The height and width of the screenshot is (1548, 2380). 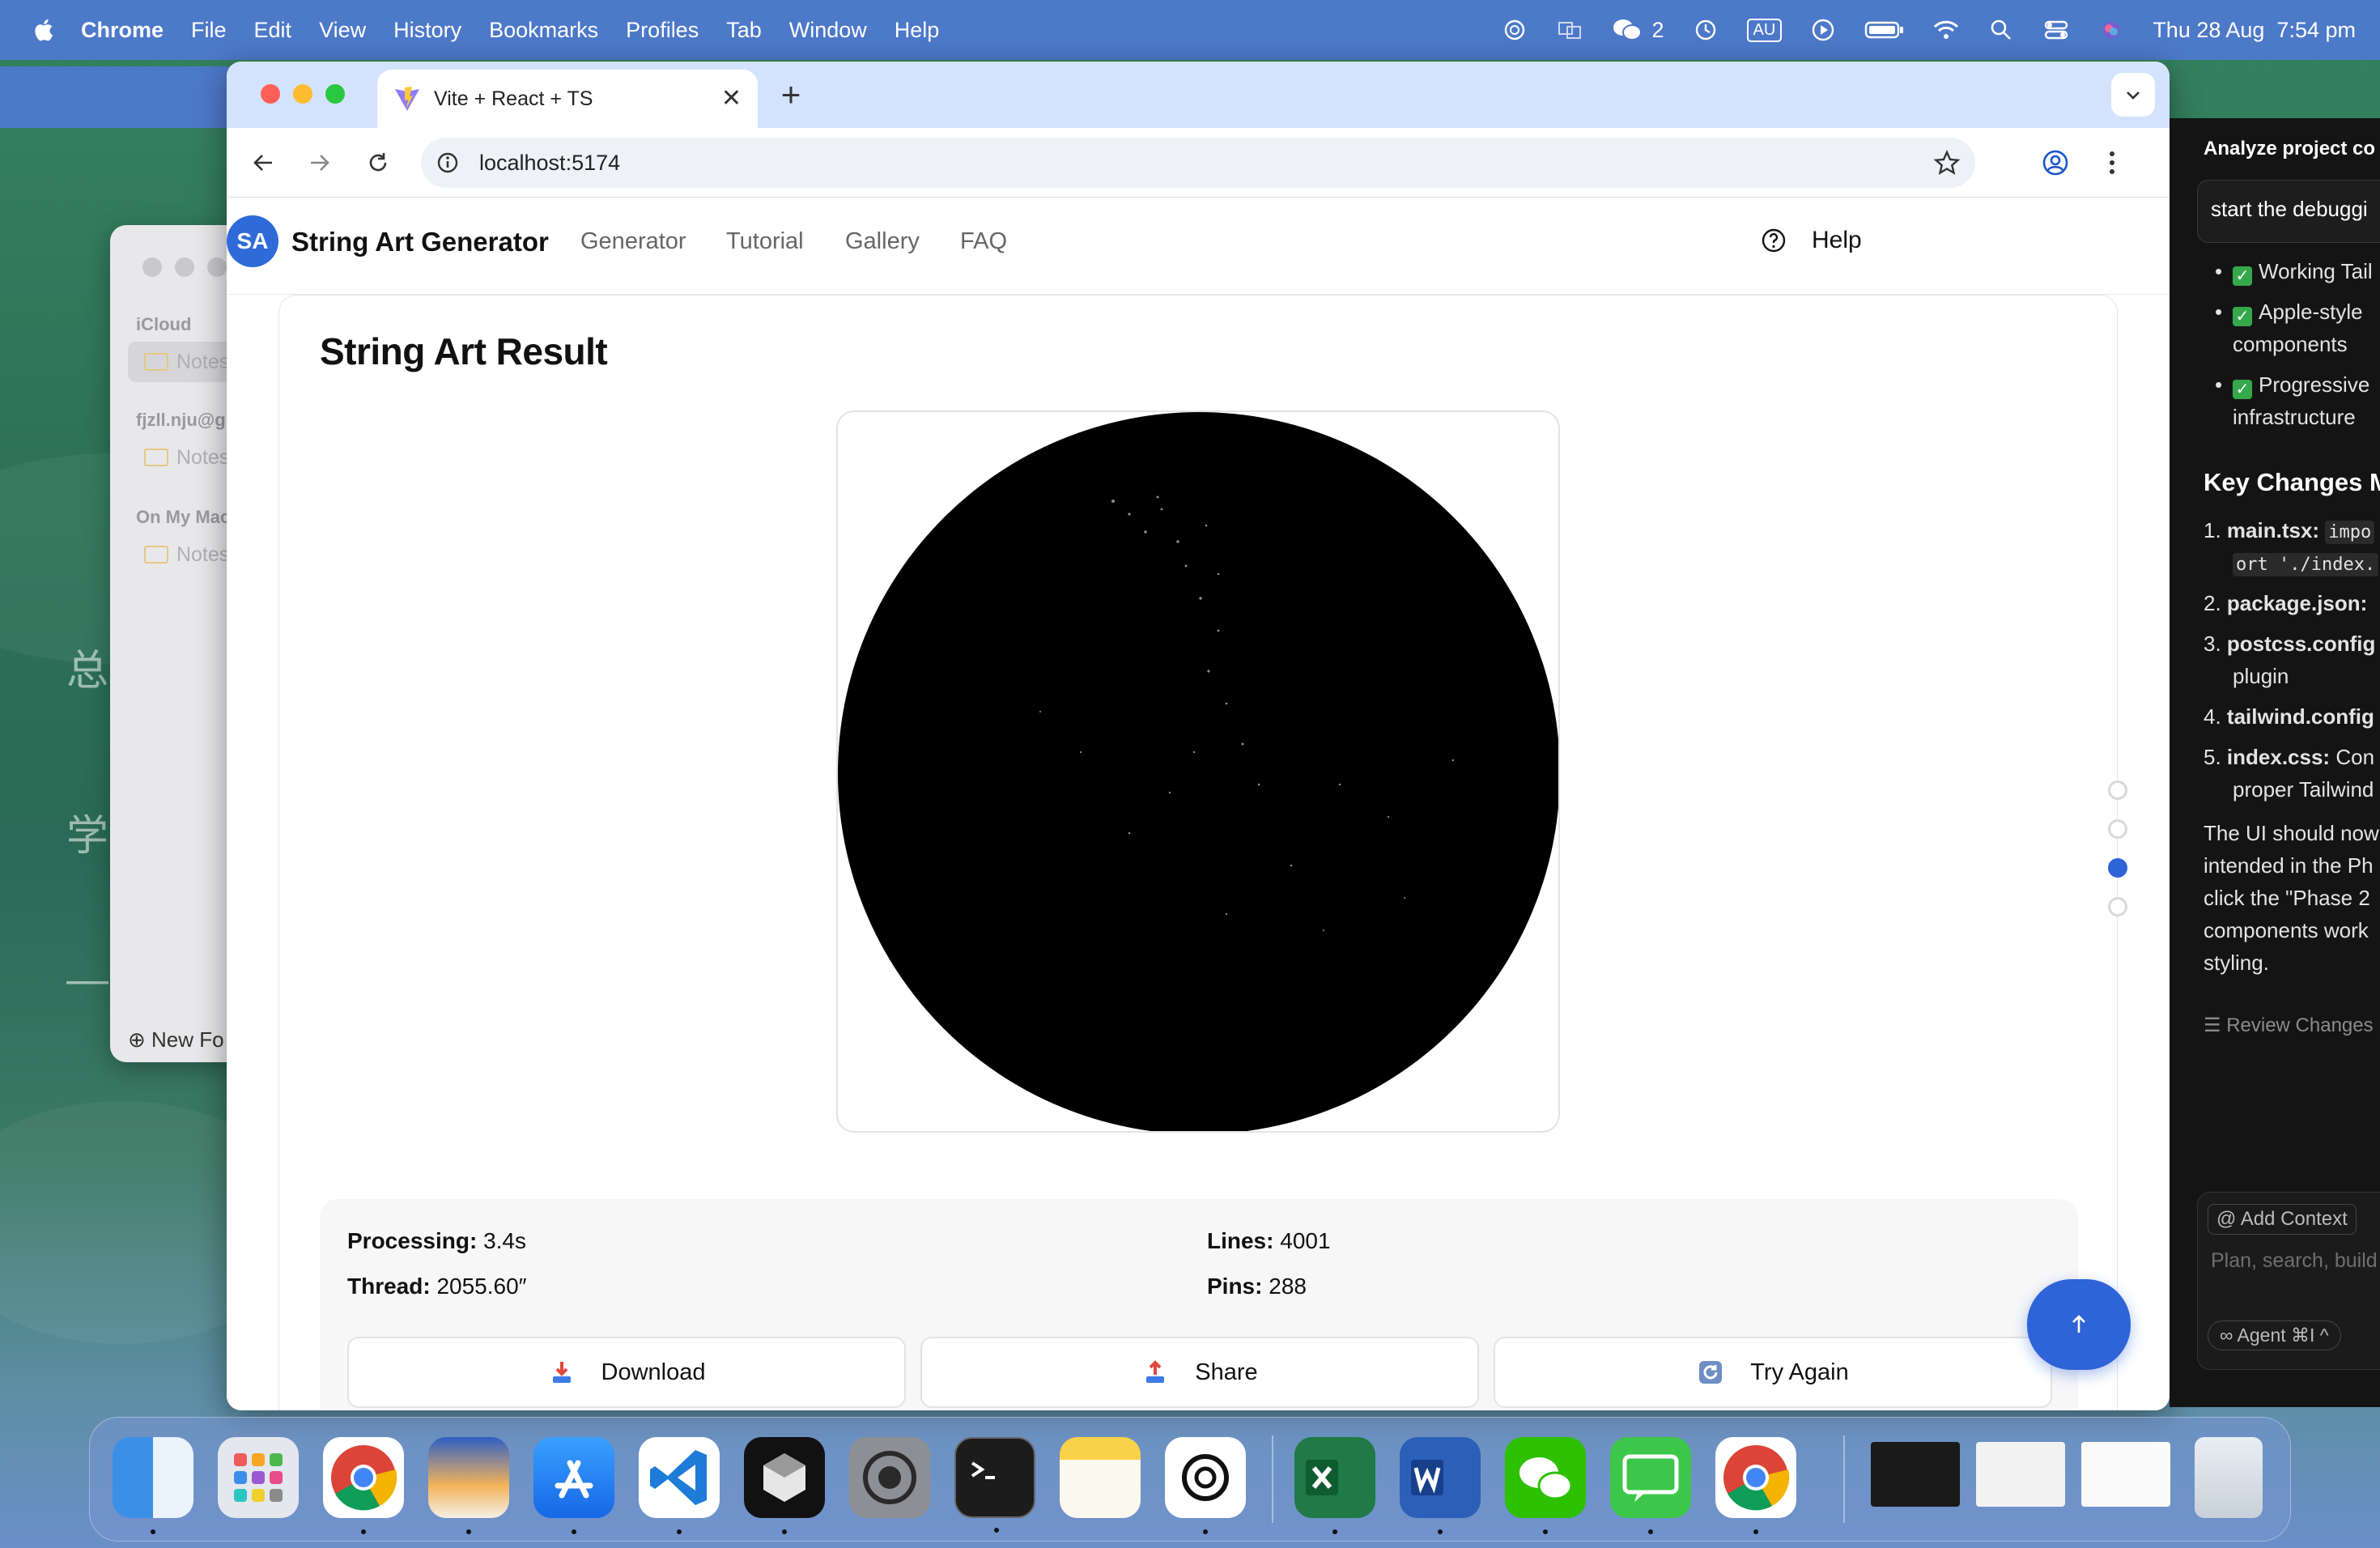 I want to click on result-title: String Art Result, so click(x=464, y=351).